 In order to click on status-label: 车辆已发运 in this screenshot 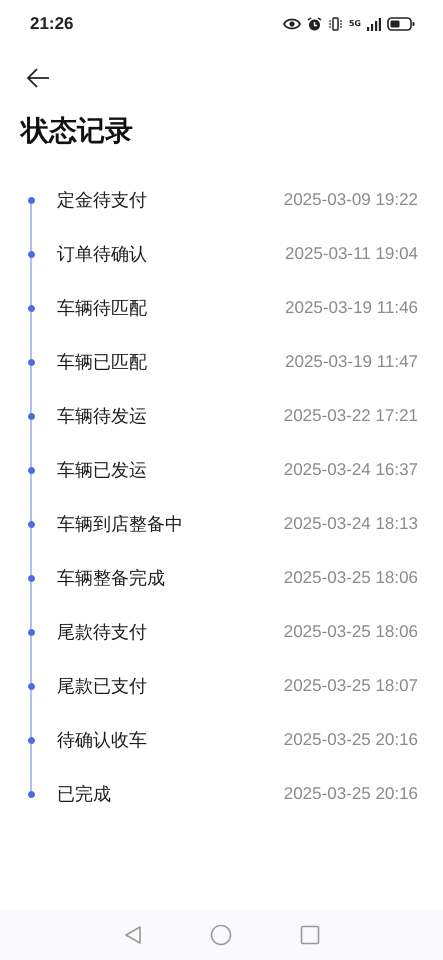, I will do `click(102, 470)`.